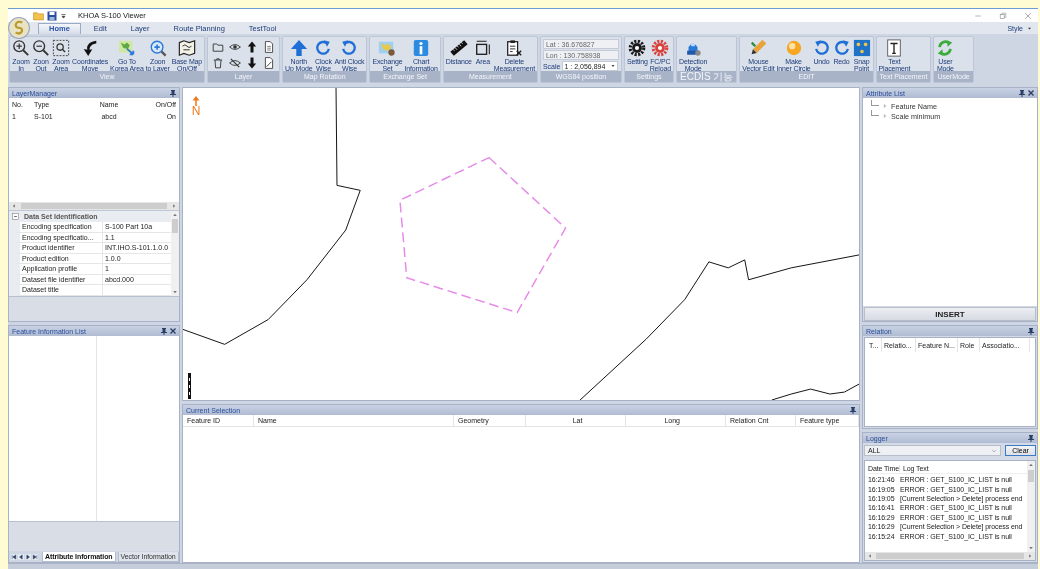 Image resolution: width=1040 pixels, height=569 pixels. I want to click on scale-bar, so click(189, 386).